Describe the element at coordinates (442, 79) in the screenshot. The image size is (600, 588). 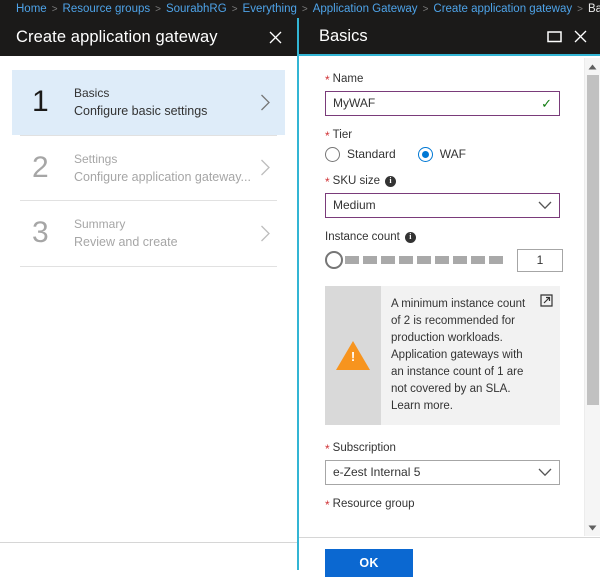
I see `name-label: * Name` at that location.